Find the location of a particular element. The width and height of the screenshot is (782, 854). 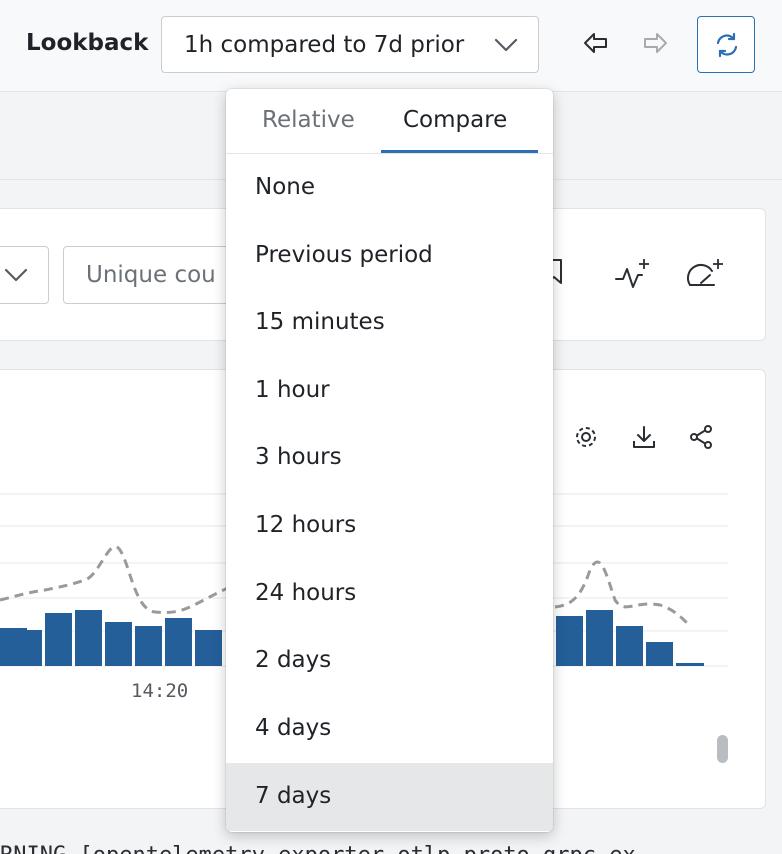

option-2-days: 2 days is located at coordinates (389, 661).